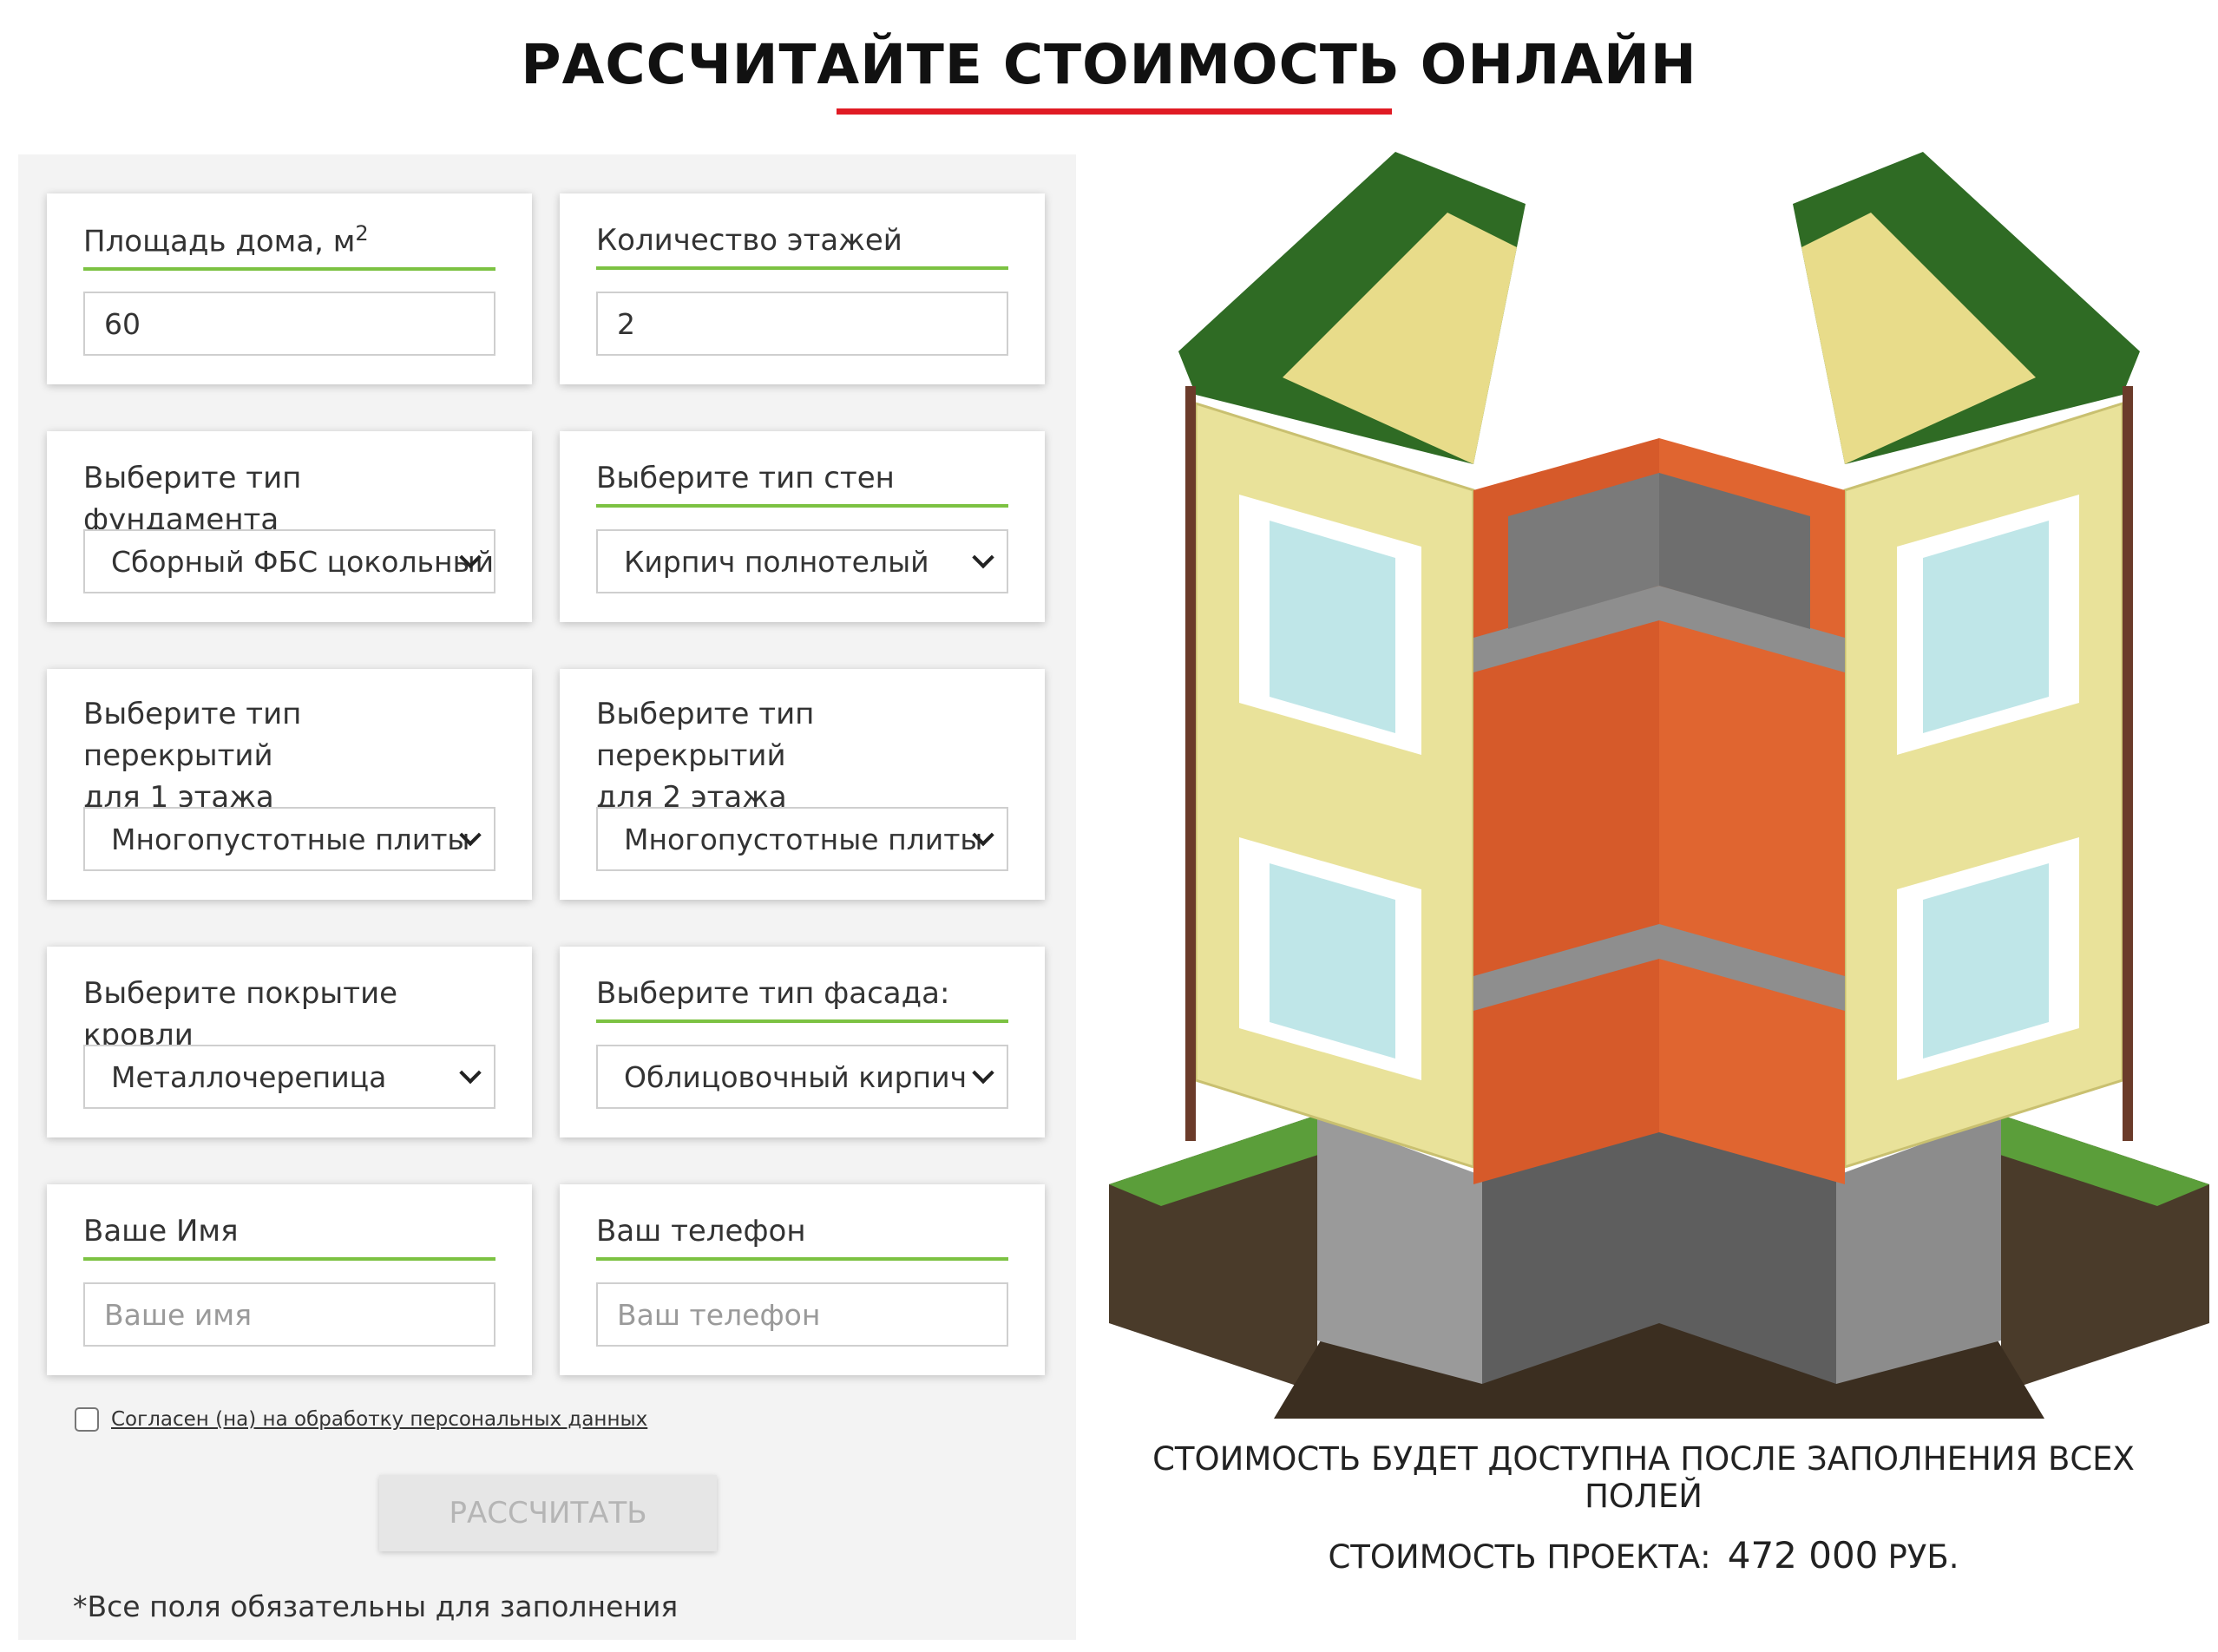 The image size is (2218, 1652). I want to click on phone-placeholder: Ваш телефон, so click(719, 1314).